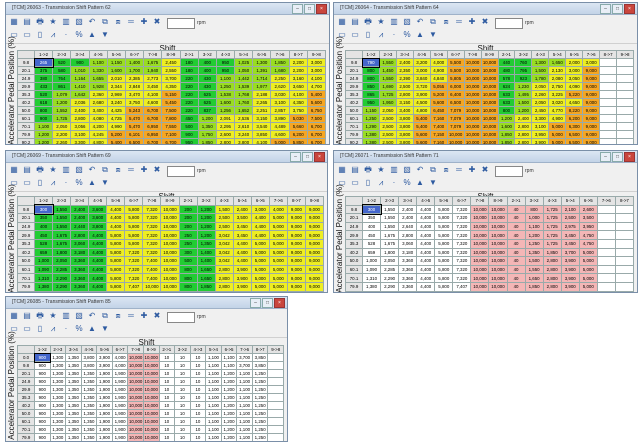 The image size is (640, 446). What do you see at coordinates (58, 389) in the screenshot?
I see `table-cell: 1,300` at bounding box center [58, 389].